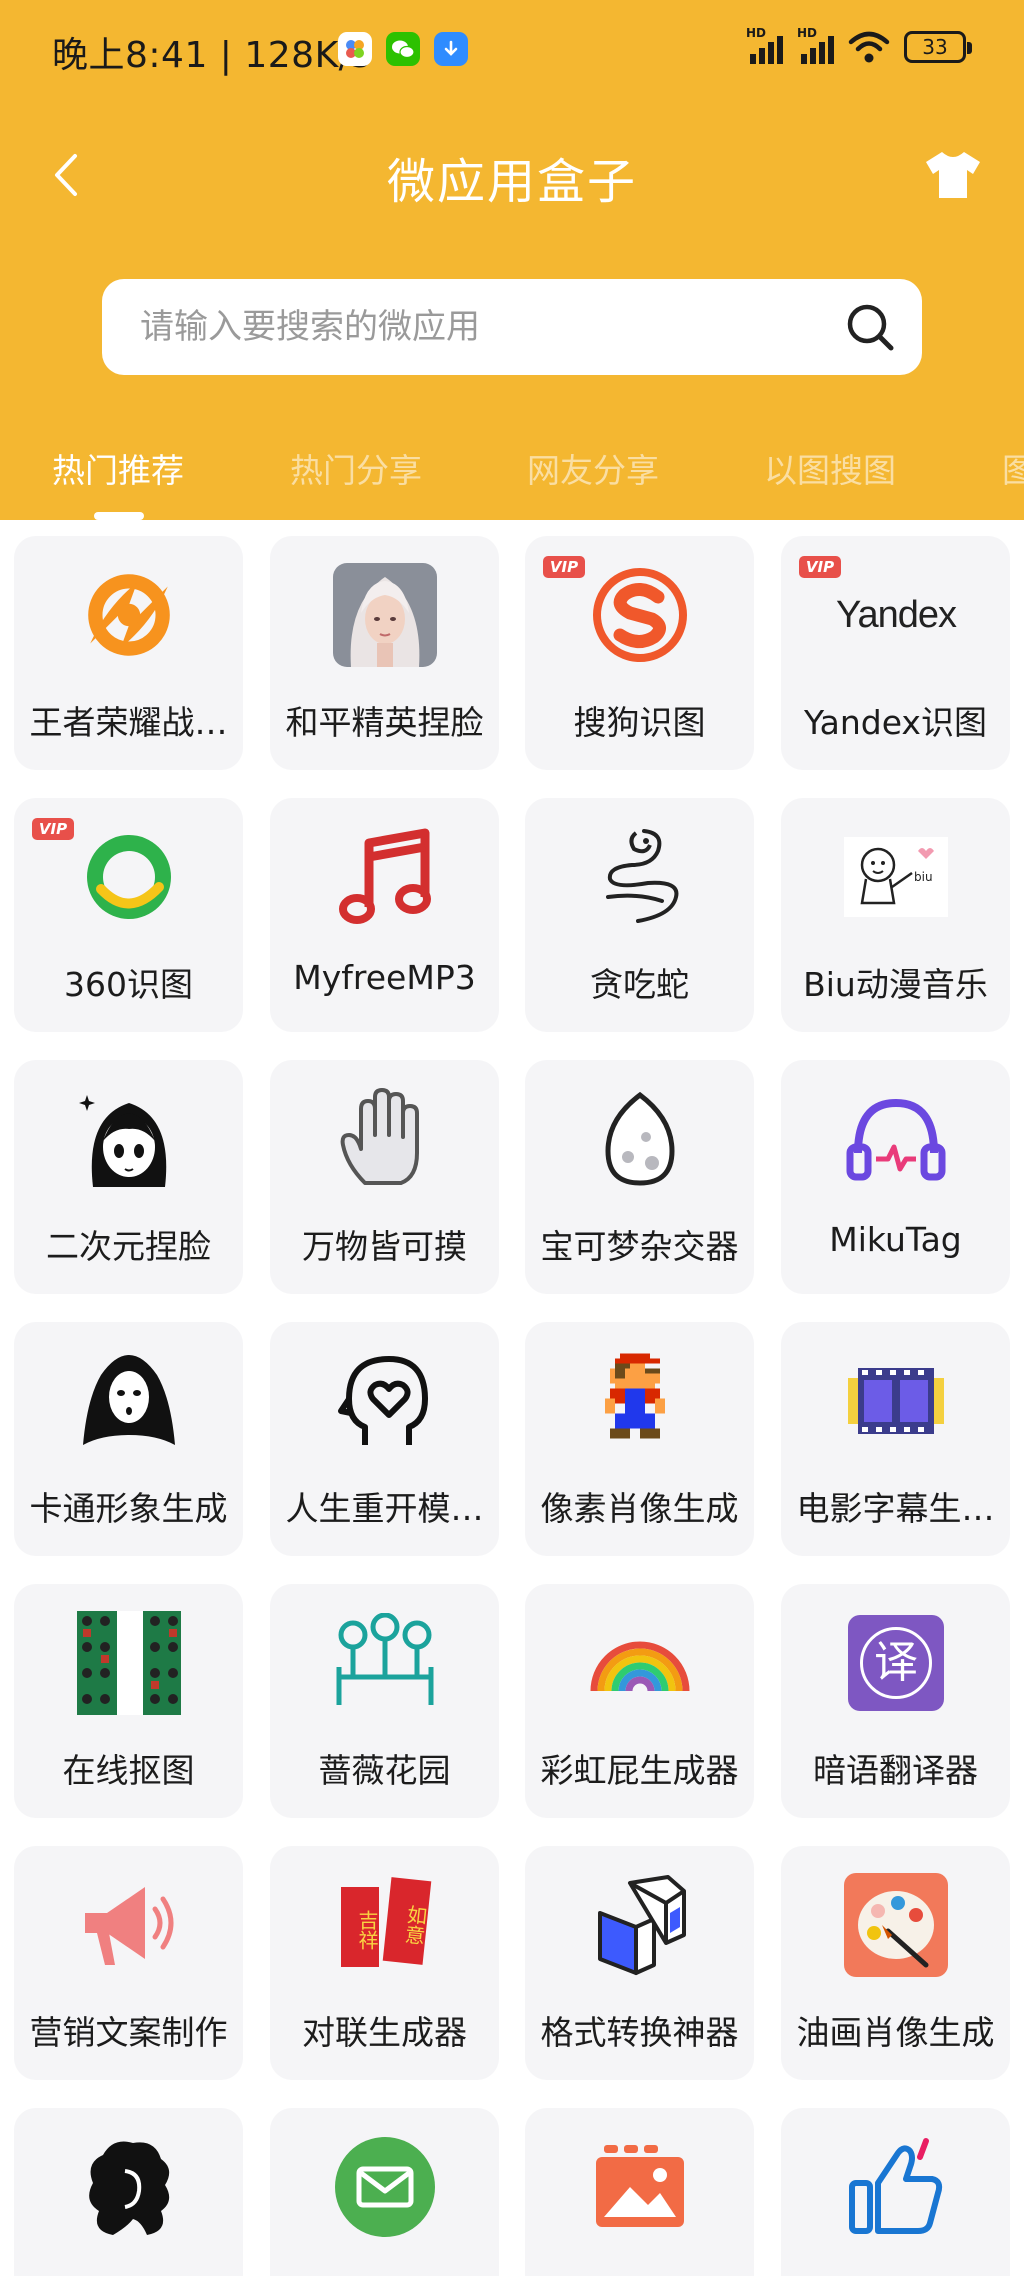 The image size is (1024, 2276). I want to click on app-card: 营销文案制作, so click(128, 1963).